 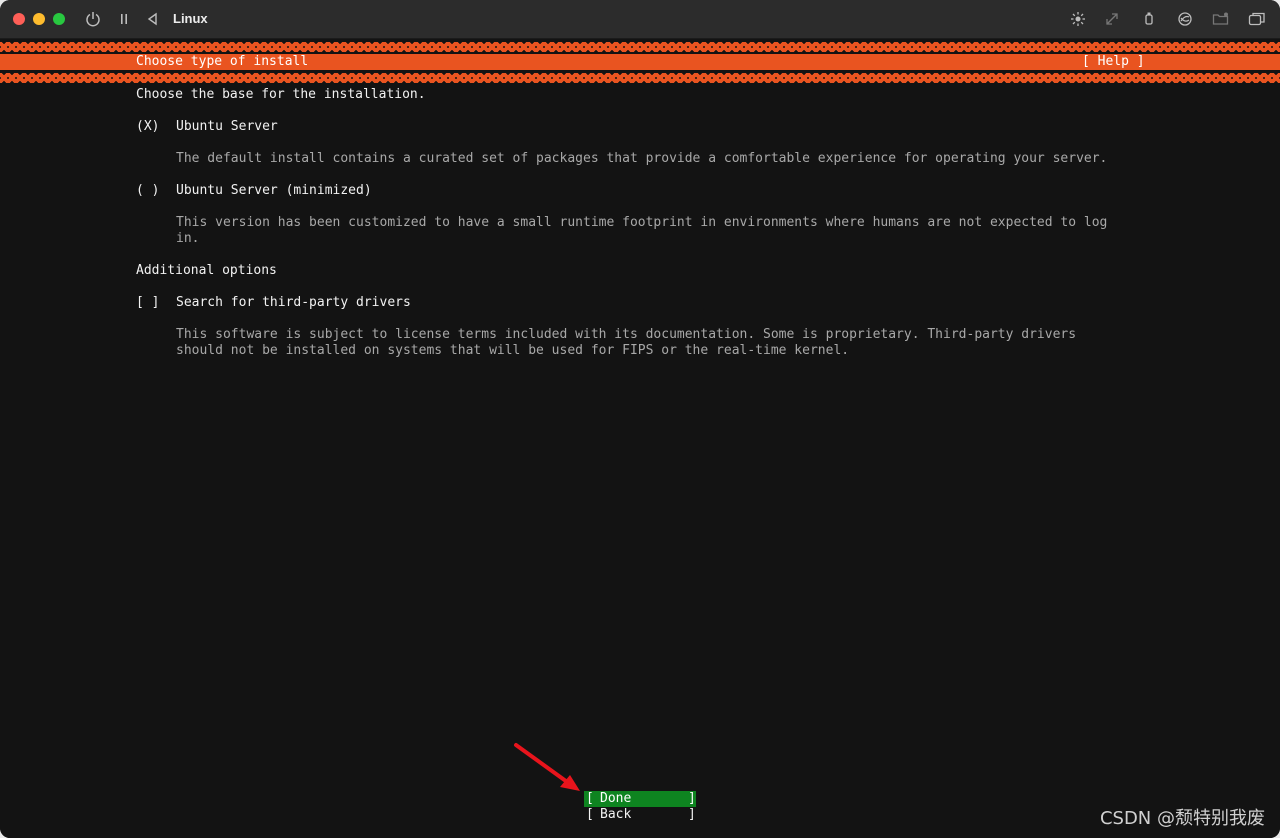 I want to click on done-button: [ Done ], so click(x=640, y=799).